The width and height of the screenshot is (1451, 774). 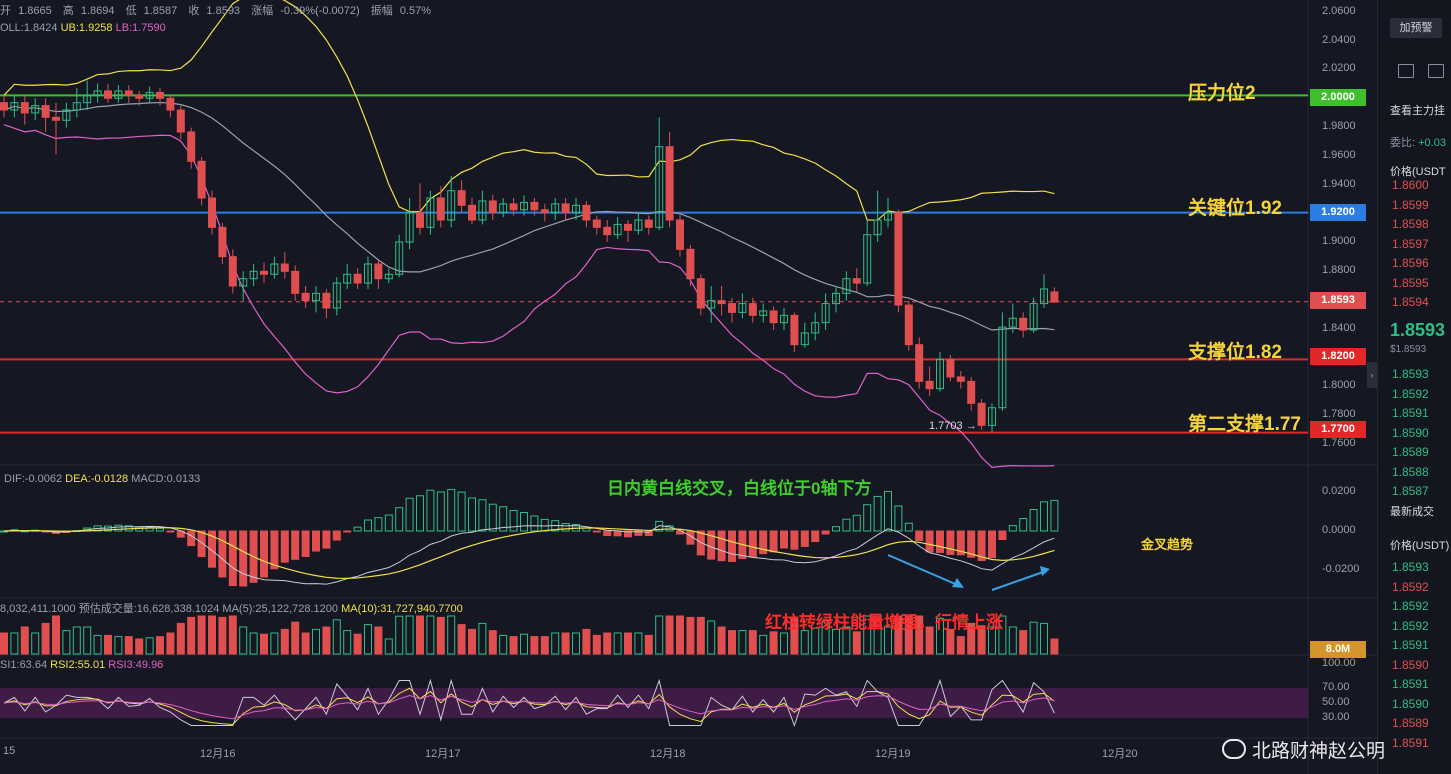 What do you see at coordinates (149, 609) in the screenshot?
I see `volume-estimate: 预估成交量:16,628,338.1024` at bounding box center [149, 609].